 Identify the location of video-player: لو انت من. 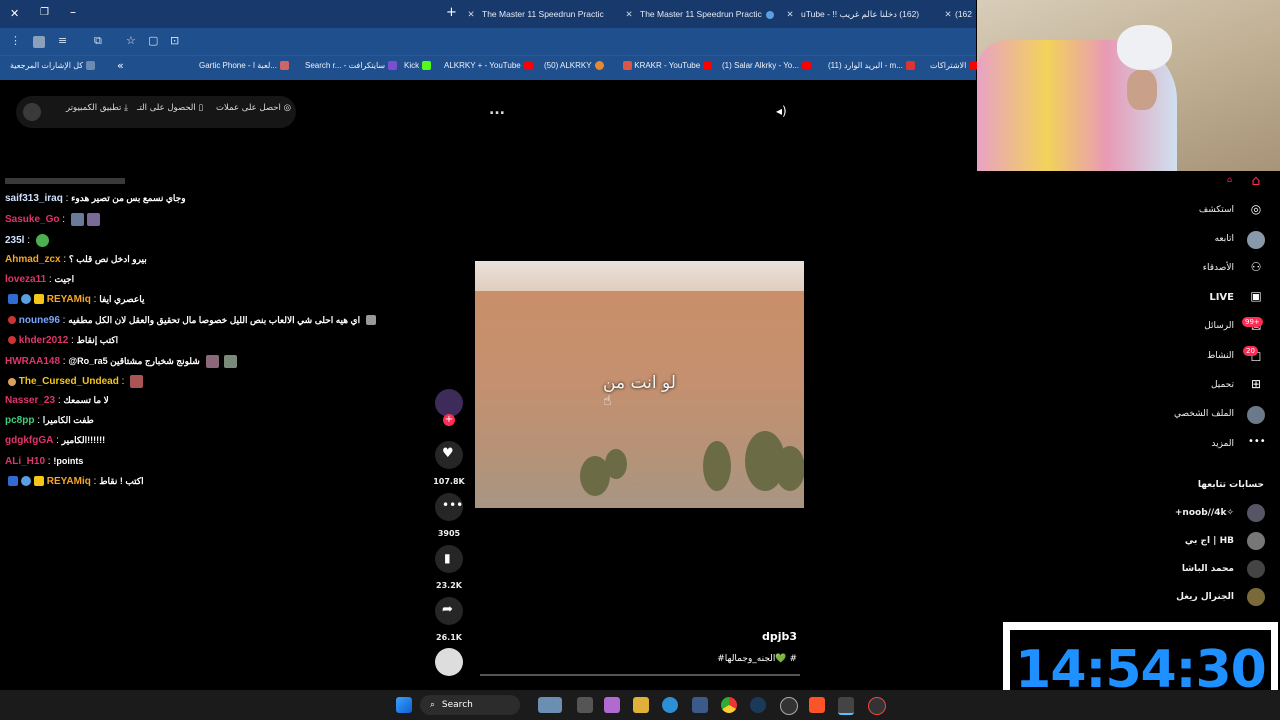
(639, 384).